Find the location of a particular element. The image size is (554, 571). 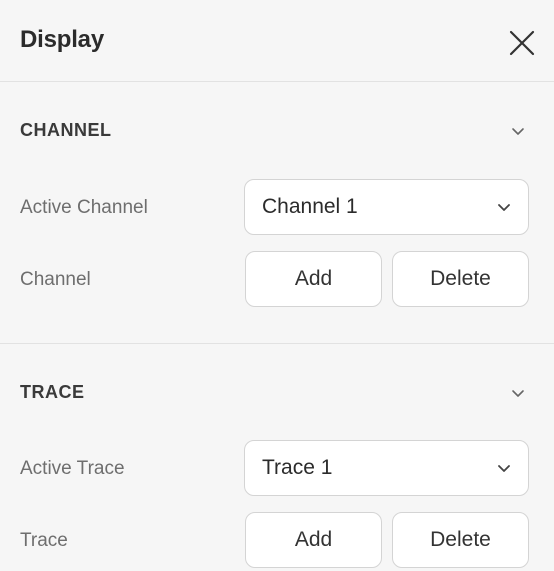

close-button is located at coordinates (522, 43).